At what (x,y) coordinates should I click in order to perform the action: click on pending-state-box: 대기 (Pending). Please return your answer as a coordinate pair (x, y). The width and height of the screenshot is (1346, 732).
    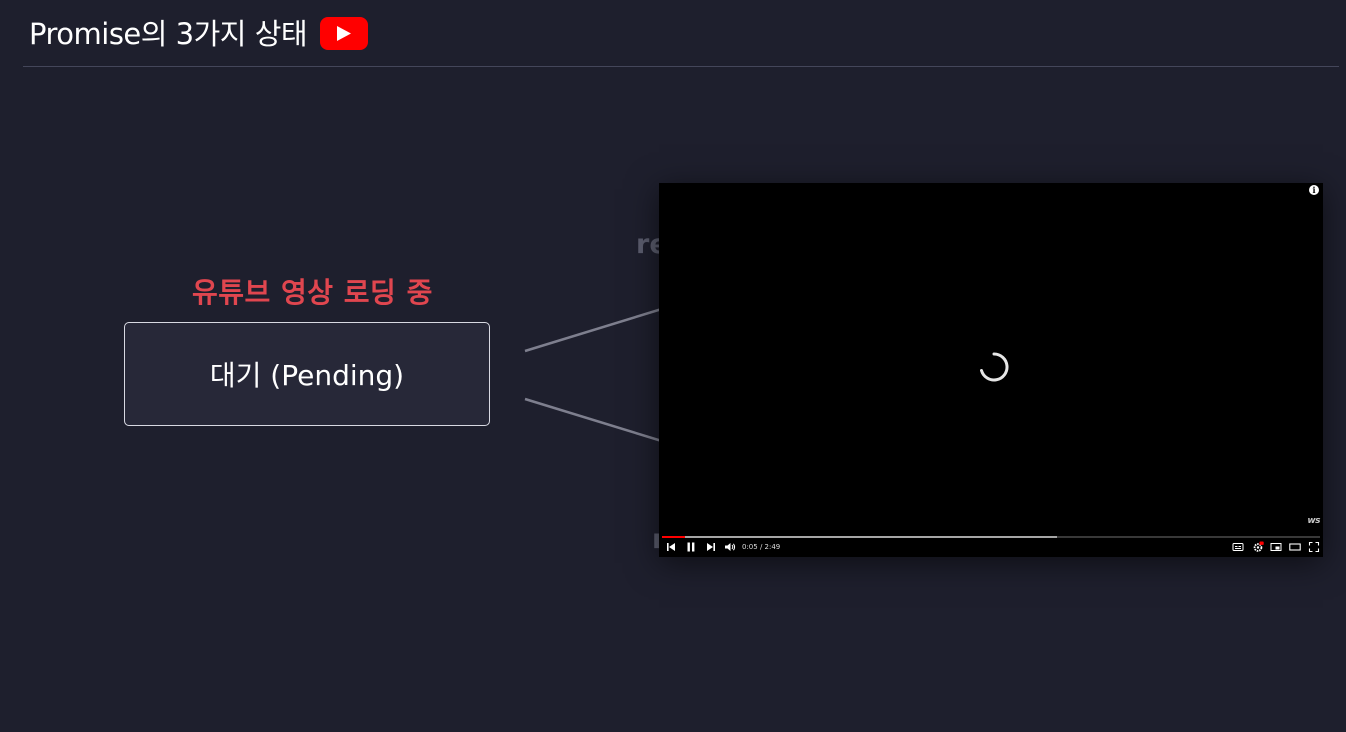
    Looking at the image, I should click on (307, 374).